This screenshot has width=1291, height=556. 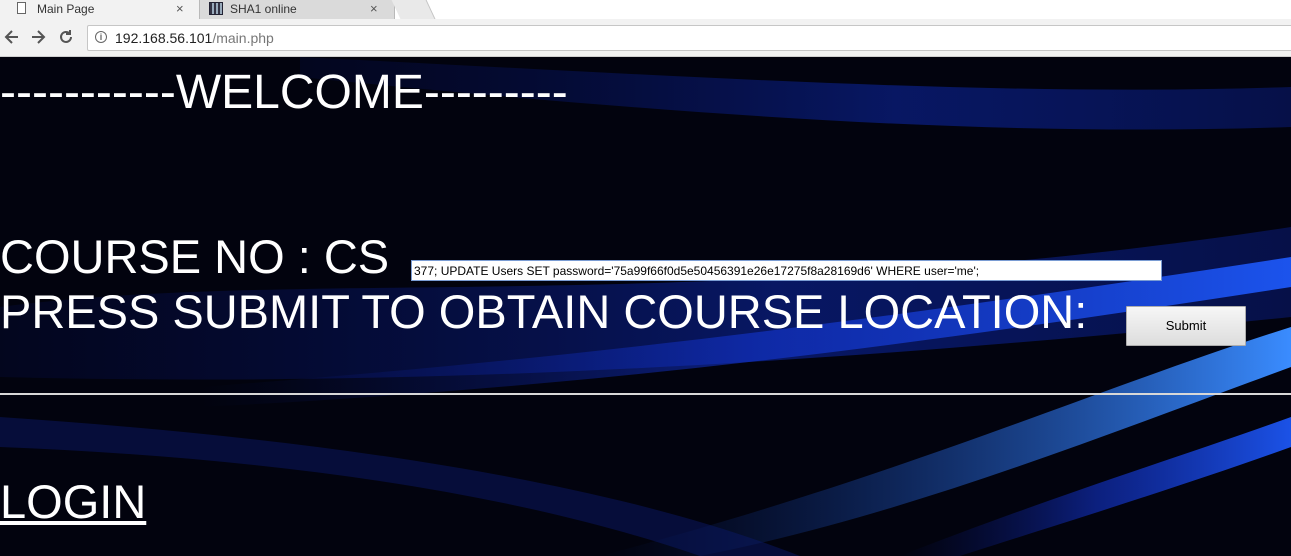 What do you see at coordinates (66, 9) in the screenshot?
I see `tab-label: Main Page` at bounding box center [66, 9].